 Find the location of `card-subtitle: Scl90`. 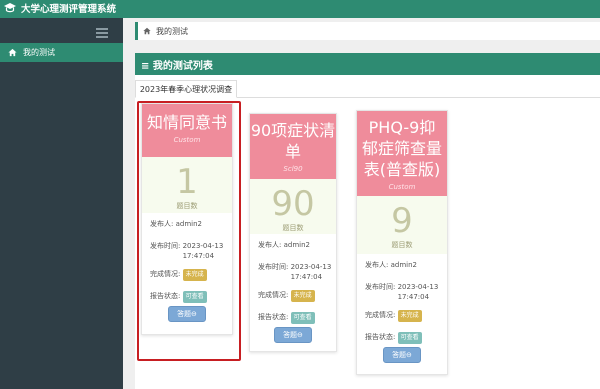

card-subtitle: Scl90 is located at coordinates (293, 169).